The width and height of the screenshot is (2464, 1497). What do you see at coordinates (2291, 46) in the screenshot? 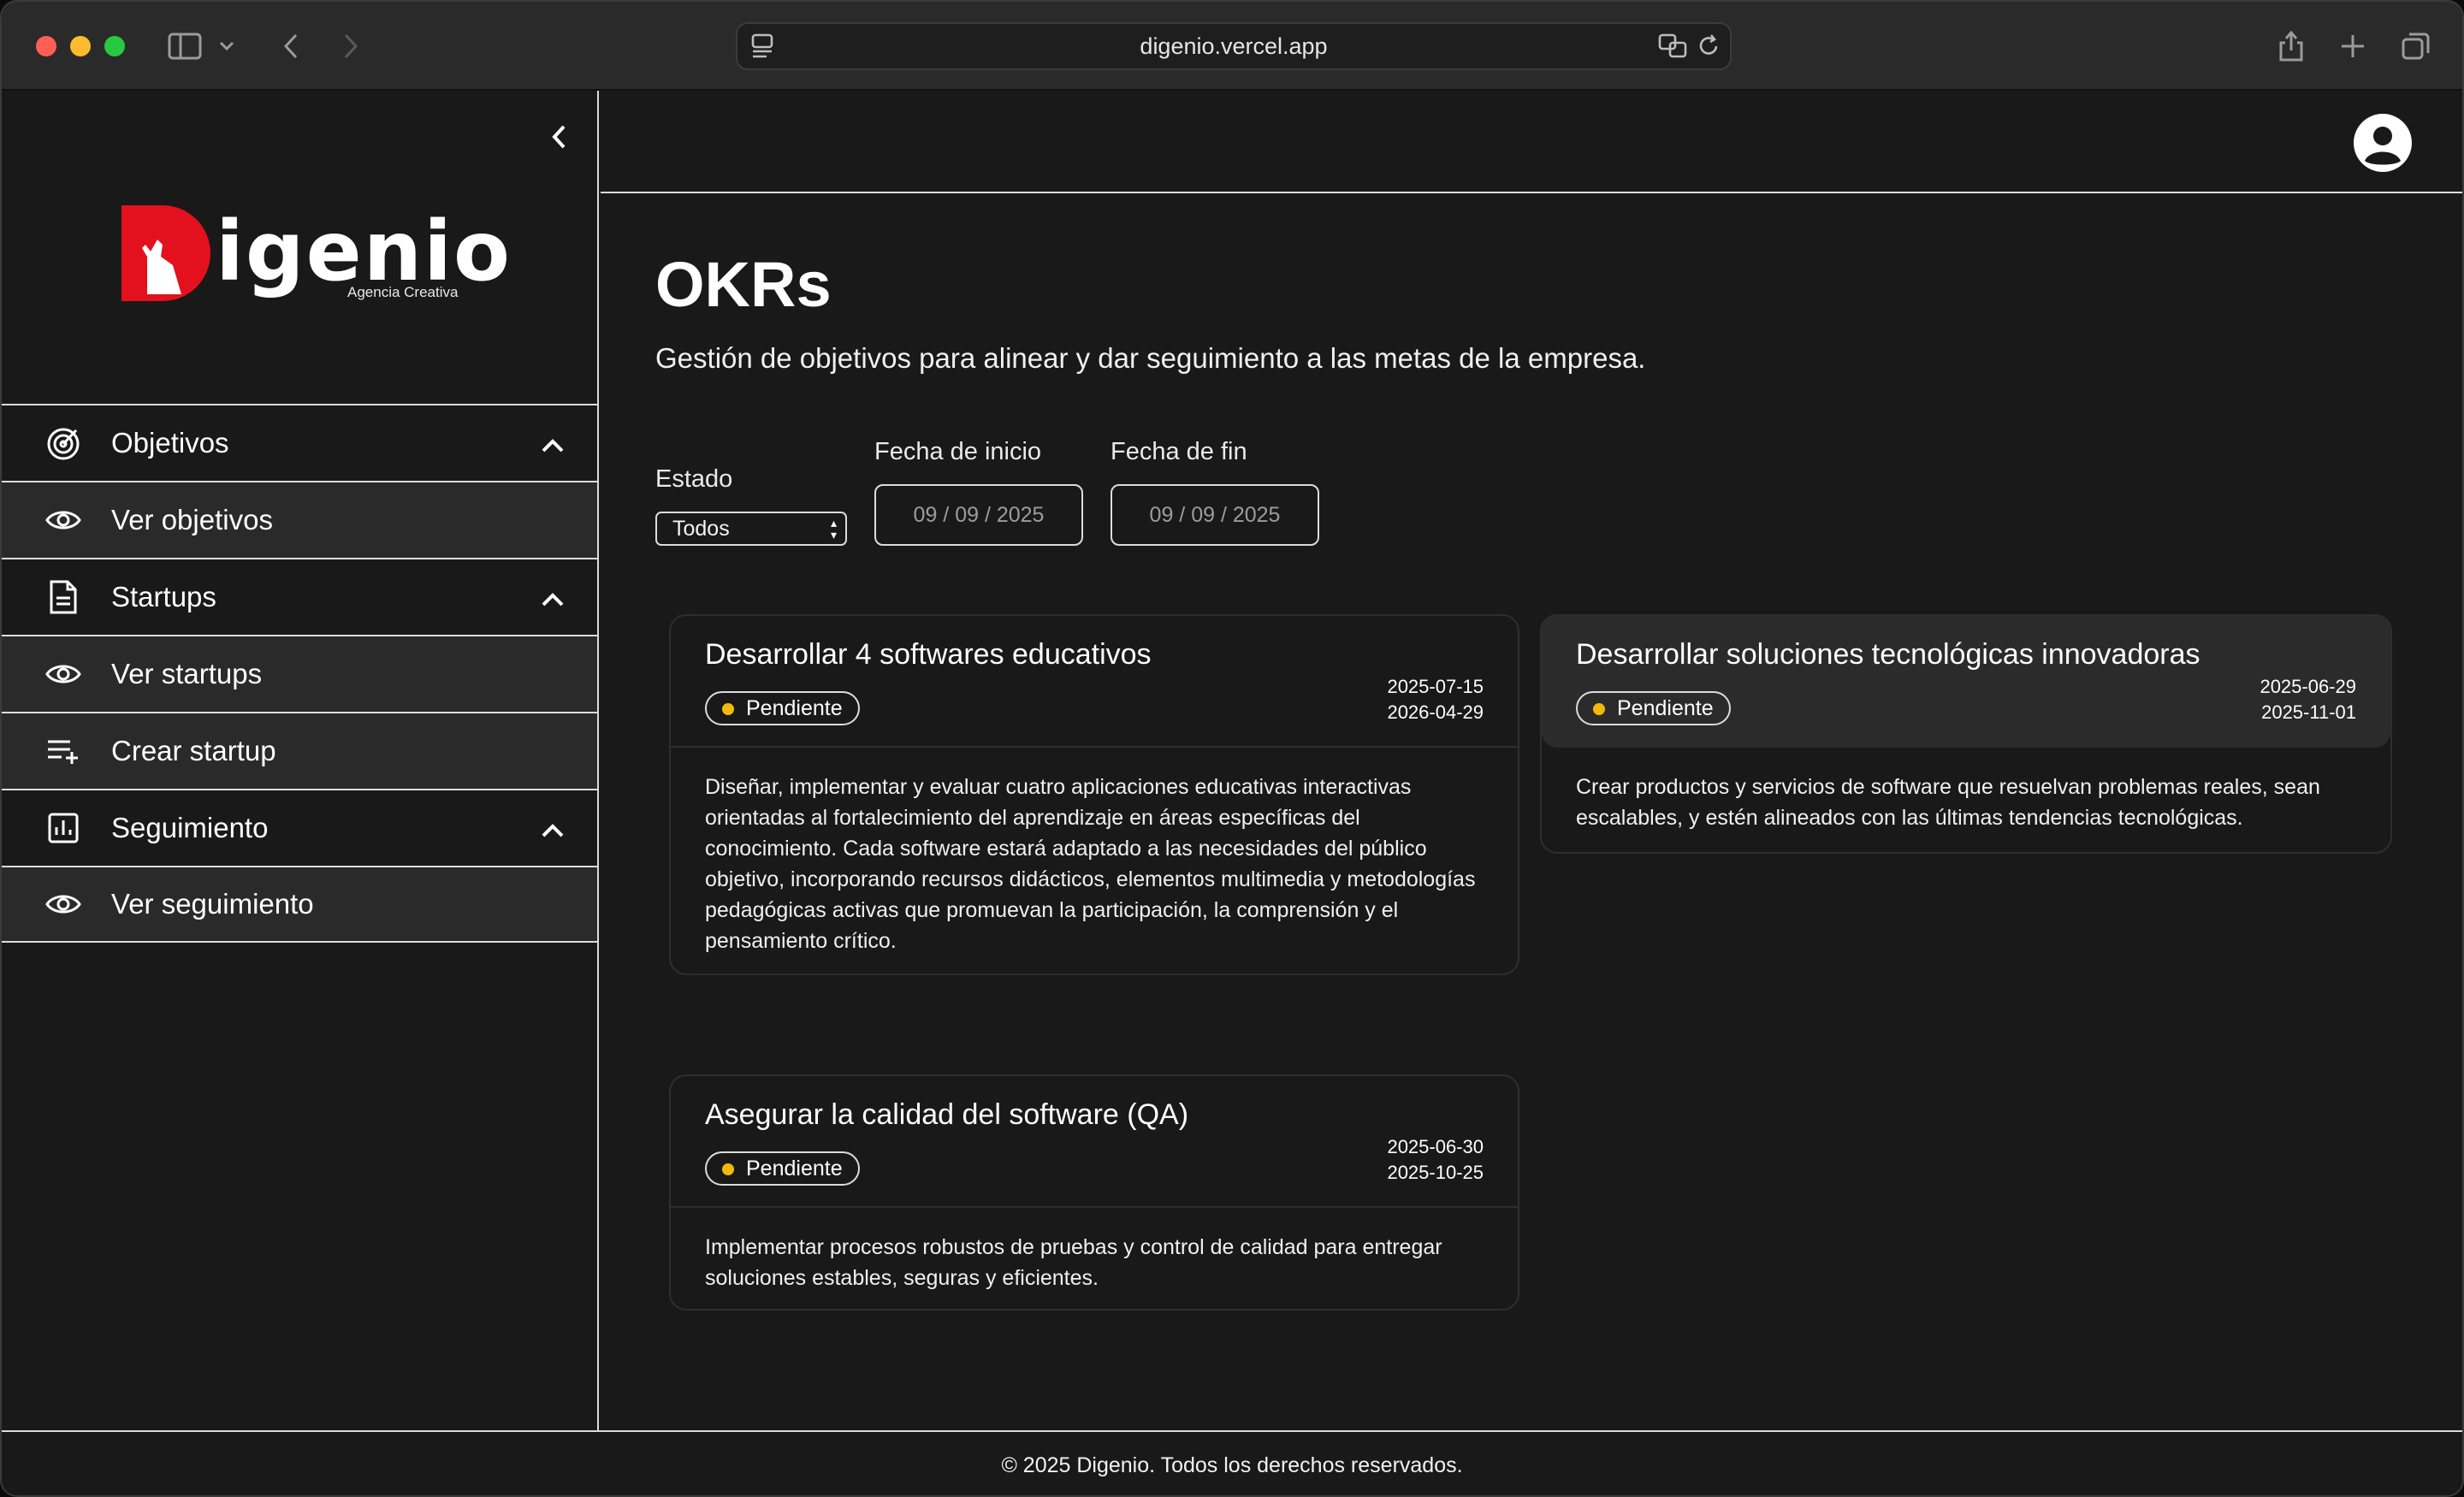
I see `share-icon` at bounding box center [2291, 46].